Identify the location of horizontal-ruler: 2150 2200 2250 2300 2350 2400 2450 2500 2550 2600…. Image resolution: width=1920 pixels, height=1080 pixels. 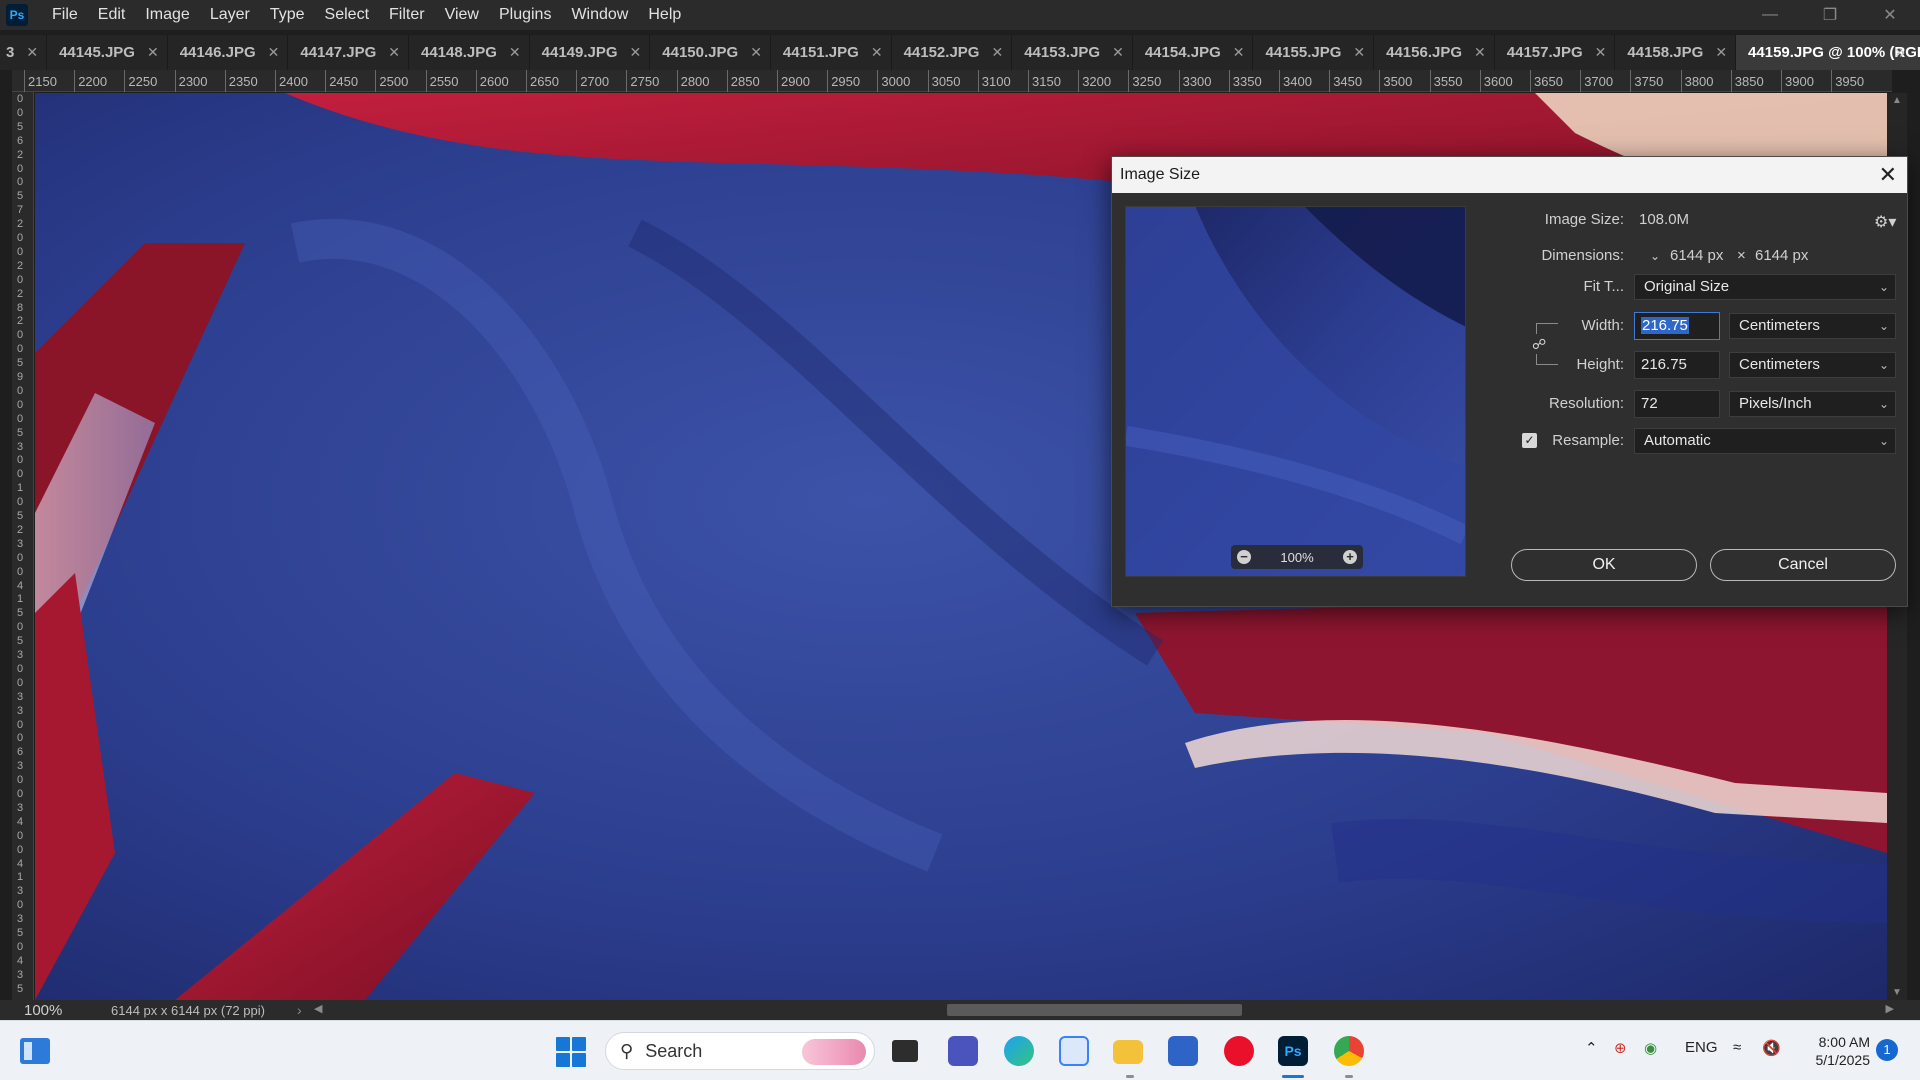
(952, 81).